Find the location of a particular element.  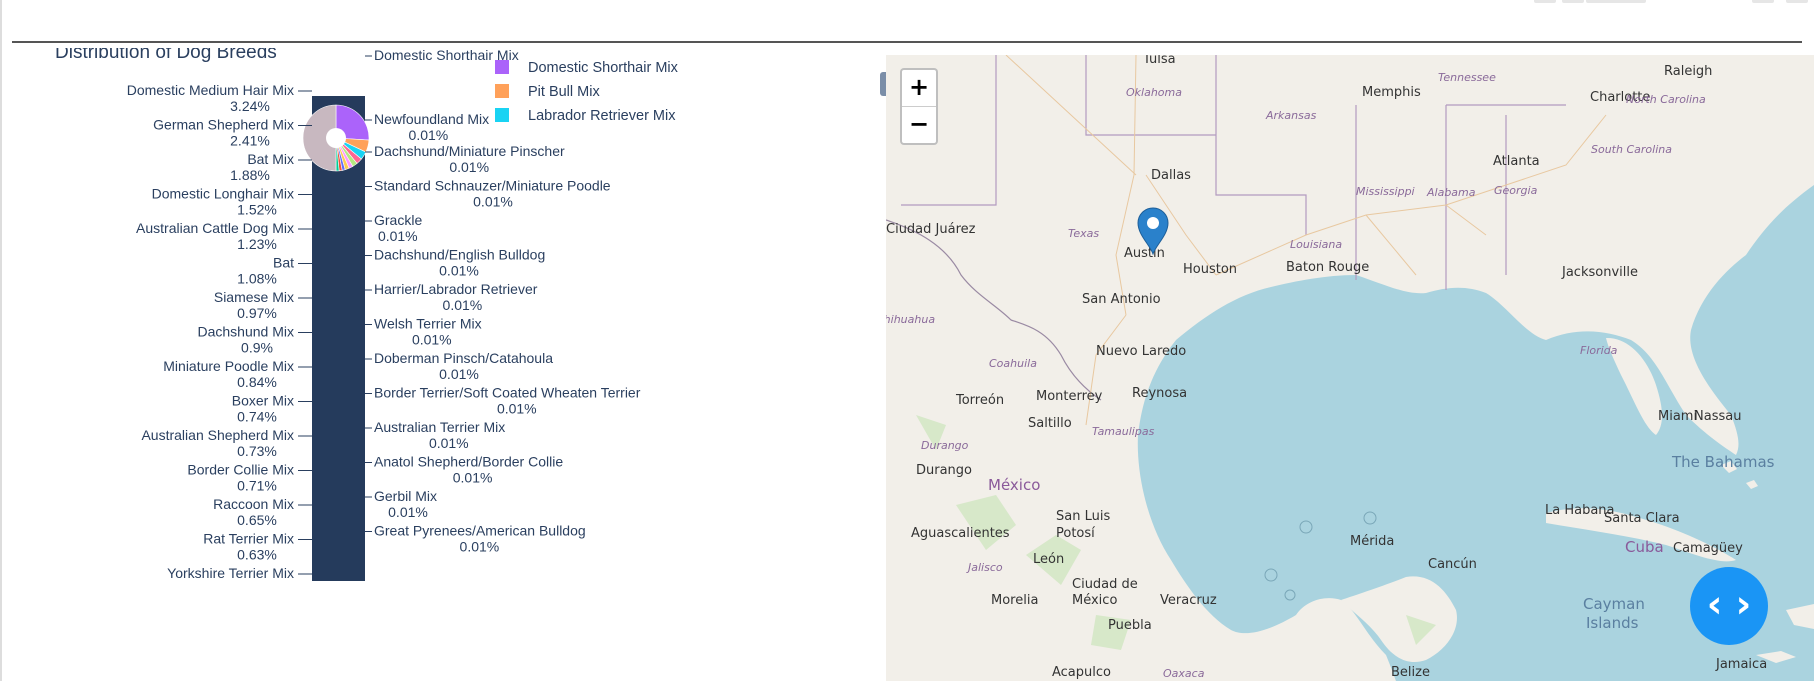

zoom-in-button: + is located at coordinates (919, 88).